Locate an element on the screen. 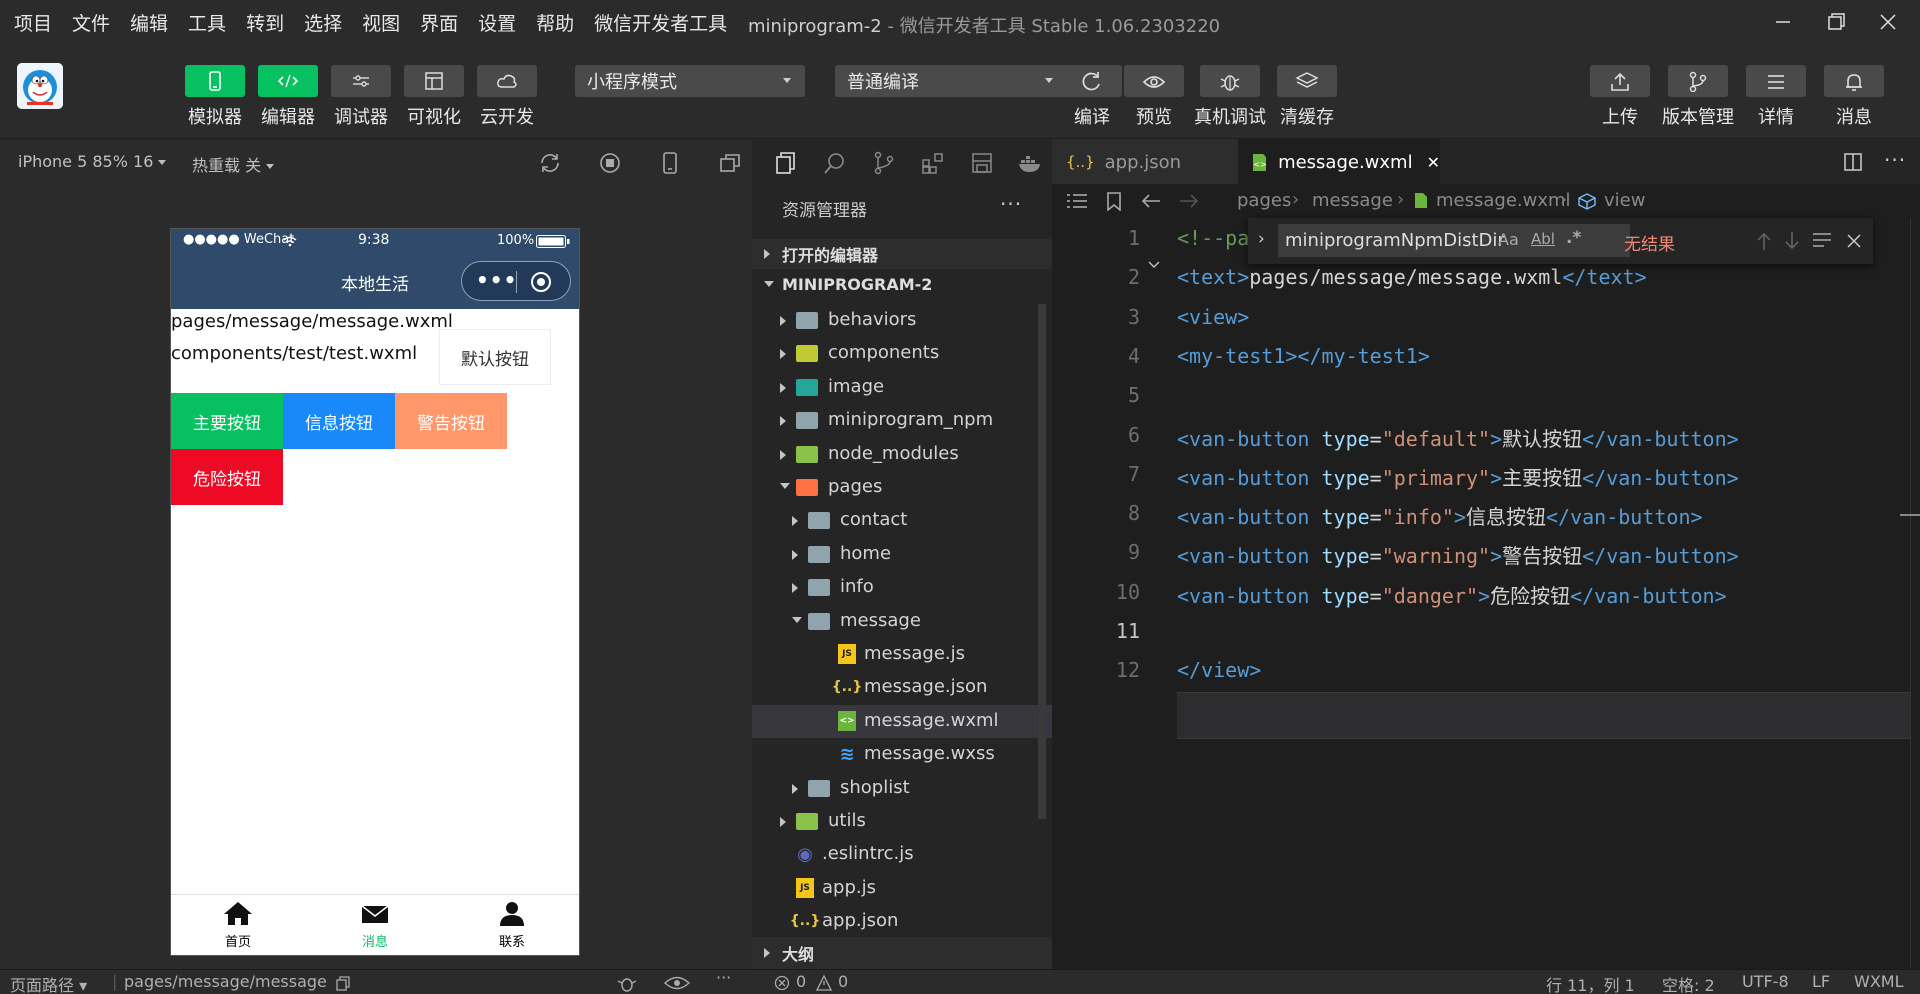 Image resolution: width=1920 pixels, height=994 pixels. more-icon: ··· is located at coordinates (723, 977).